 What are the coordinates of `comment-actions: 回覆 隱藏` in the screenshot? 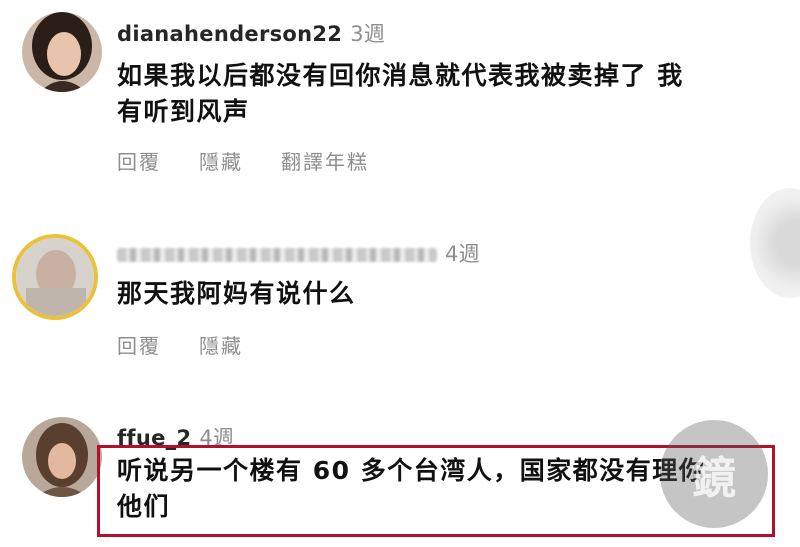 It's located at (199, 344).